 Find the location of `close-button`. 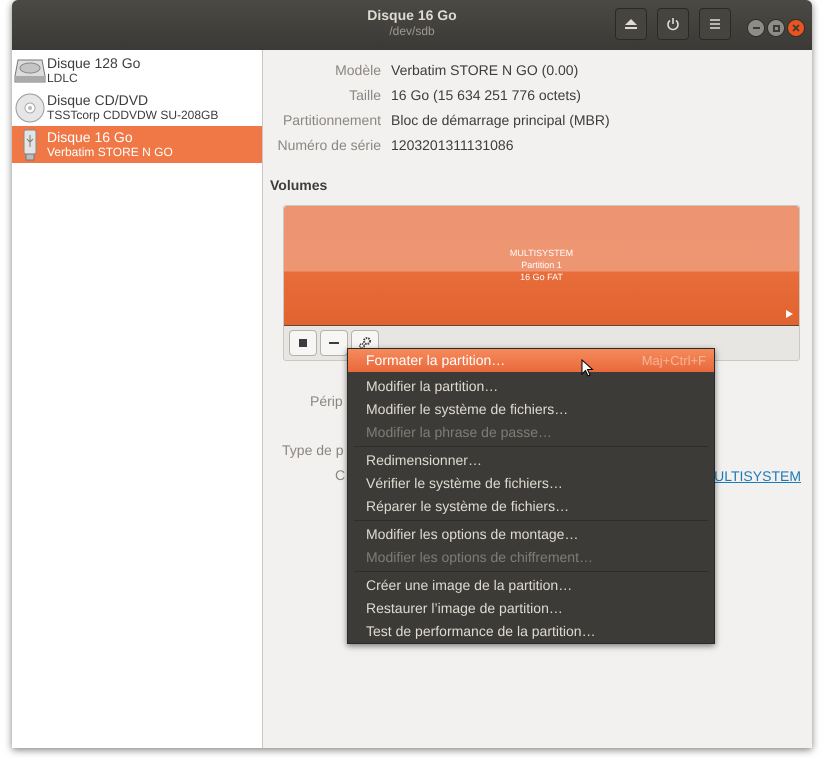

close-button is located at coordinates (796, 28).